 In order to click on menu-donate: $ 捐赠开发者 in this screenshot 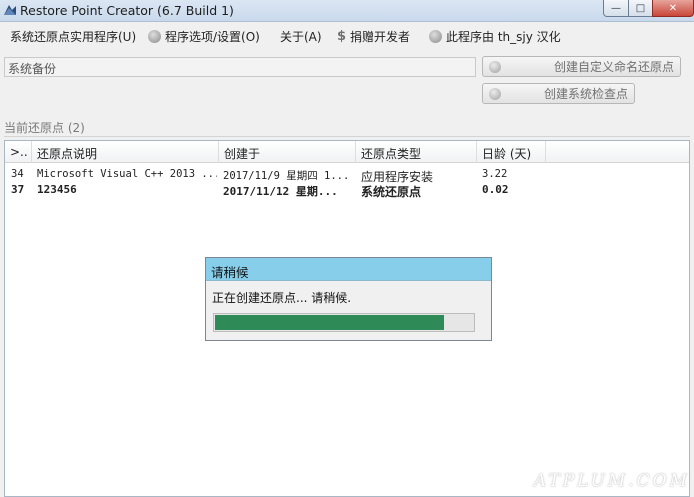, I will do `click(373, 36)`.